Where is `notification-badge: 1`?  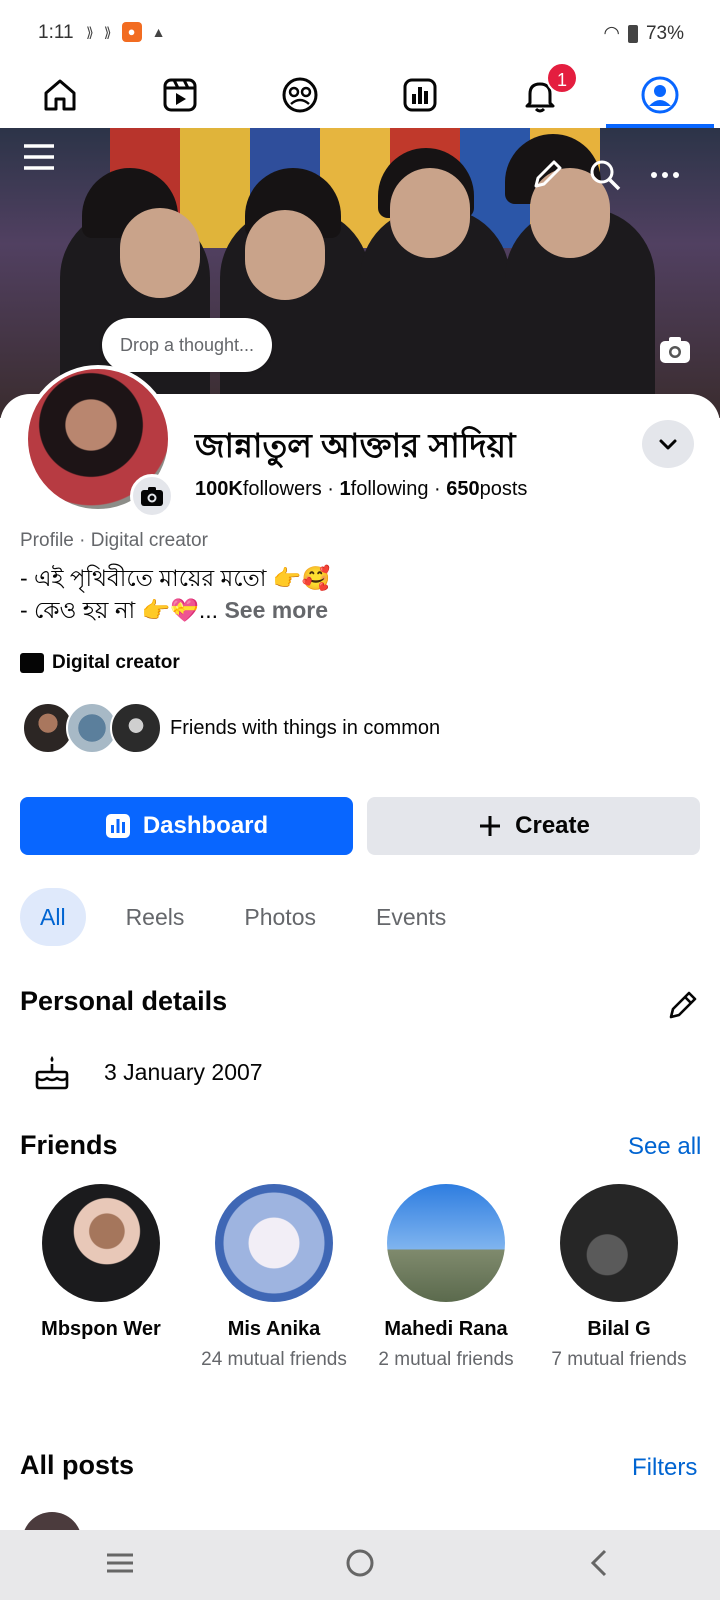 notification-badge: 1 is located at coordinates (562, 78).